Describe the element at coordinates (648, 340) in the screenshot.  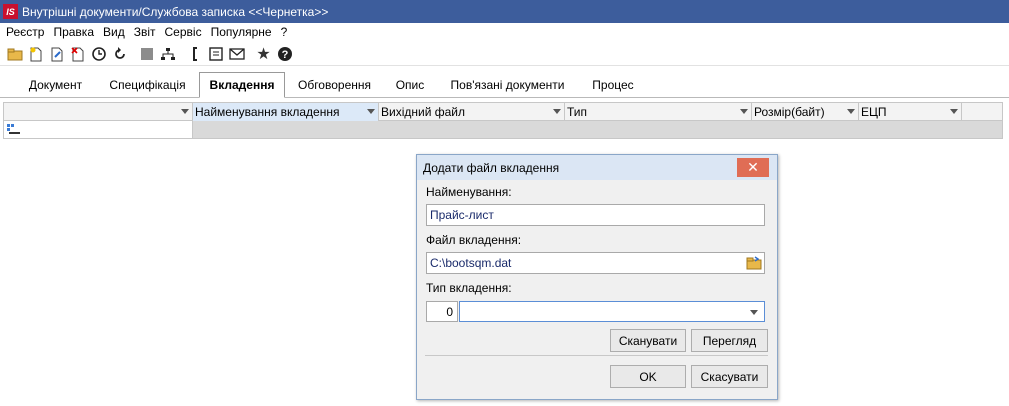
I see `scan-button: Сканувати` at that location.